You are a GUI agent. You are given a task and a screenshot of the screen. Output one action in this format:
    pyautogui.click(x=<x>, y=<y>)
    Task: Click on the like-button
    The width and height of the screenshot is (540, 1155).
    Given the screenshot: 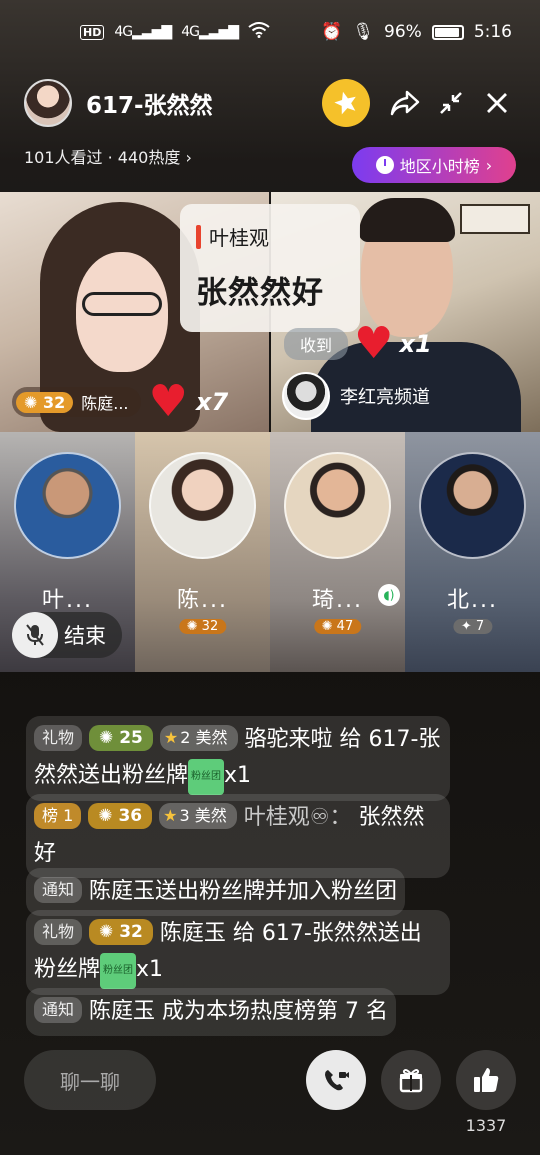 What is the action you would take?
    pyautogui.click(x=486, y=1080)
    